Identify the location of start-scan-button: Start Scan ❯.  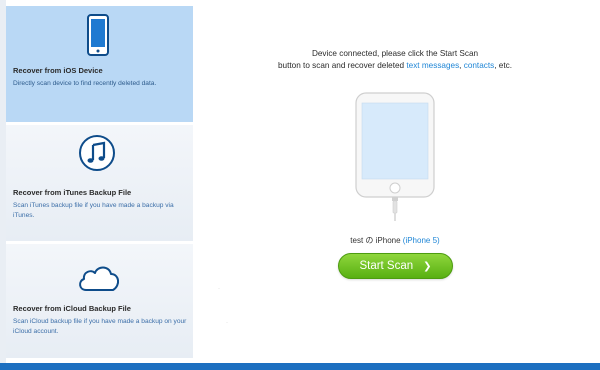
(395, 266).